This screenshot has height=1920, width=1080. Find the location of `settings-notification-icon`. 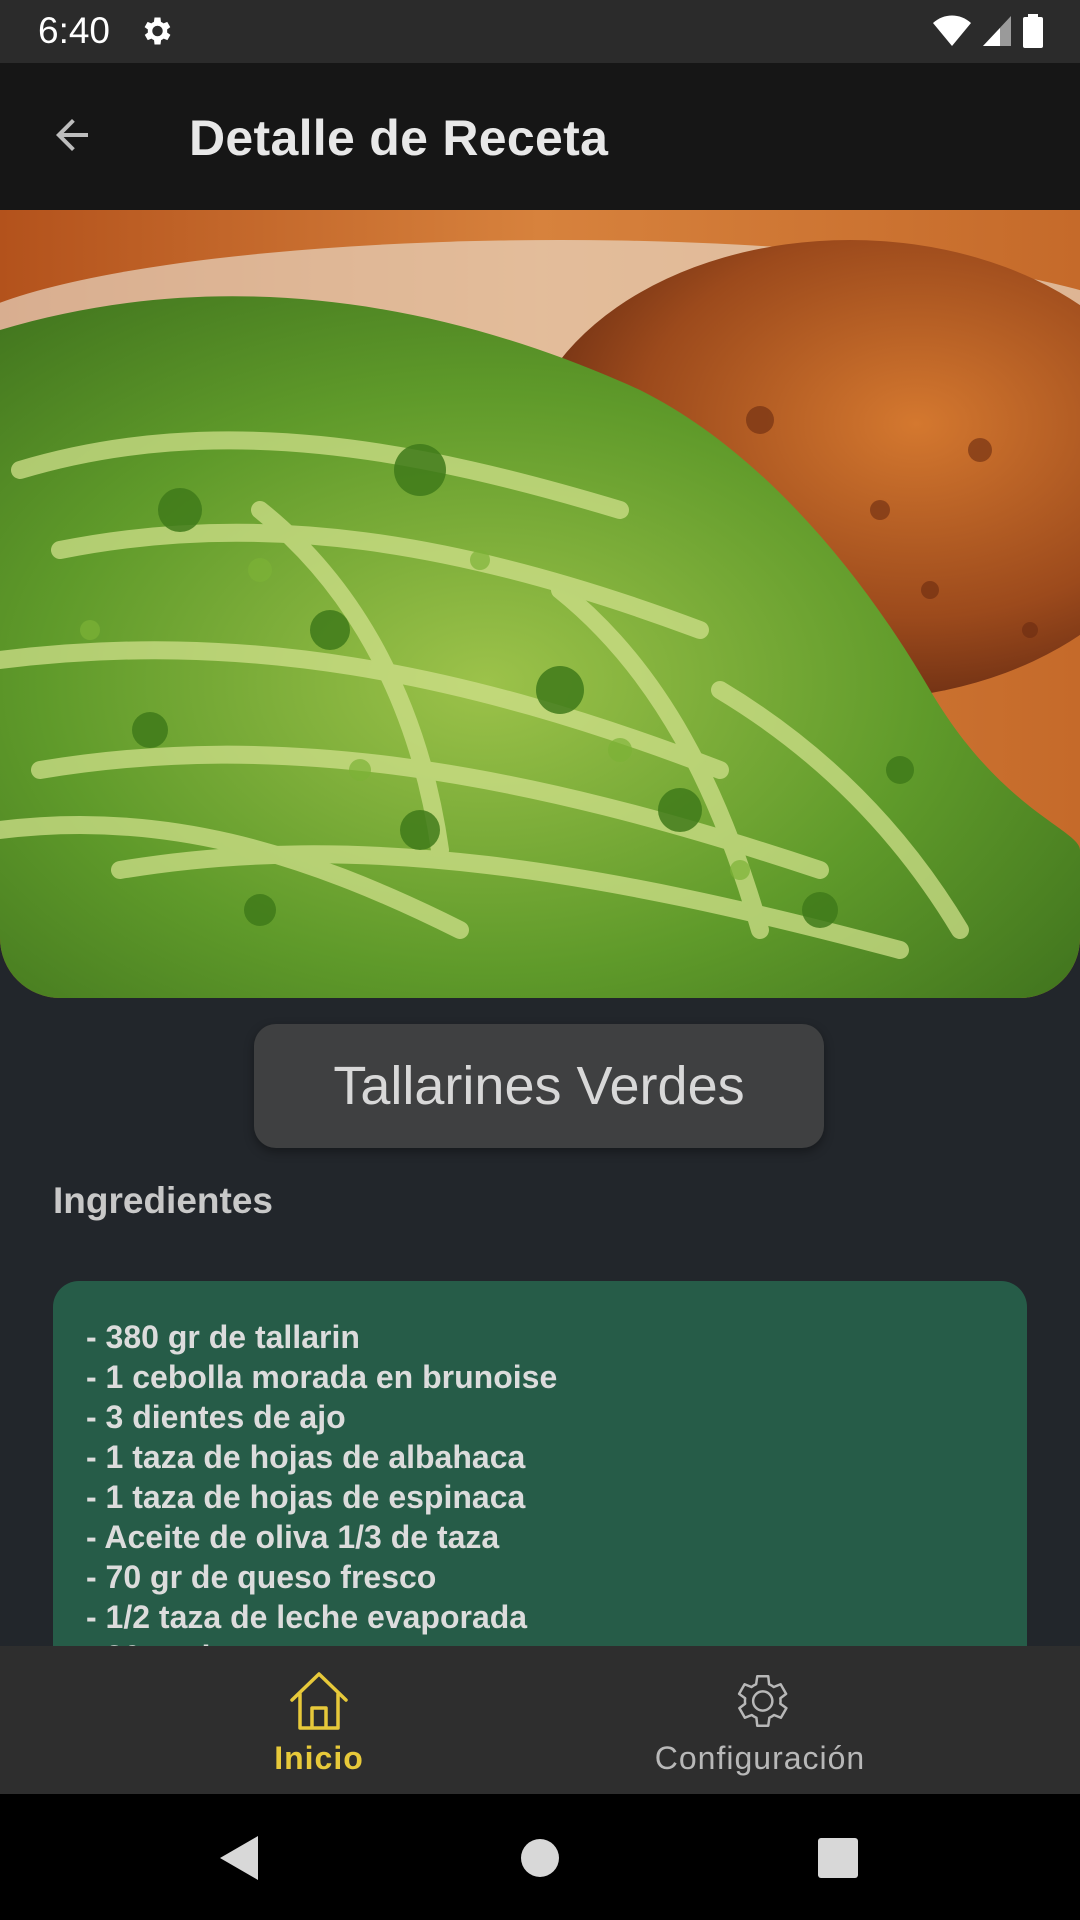

settings-notification-icon is located at coordinates (157, 31).